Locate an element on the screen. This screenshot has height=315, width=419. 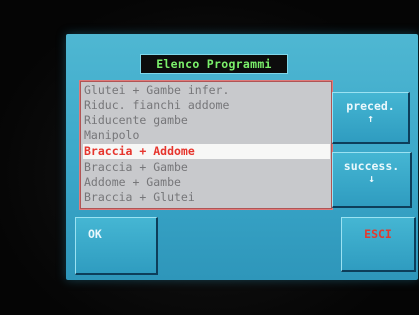
list-item-selected: Braccia + Addome is located at coordinates (206, 151).